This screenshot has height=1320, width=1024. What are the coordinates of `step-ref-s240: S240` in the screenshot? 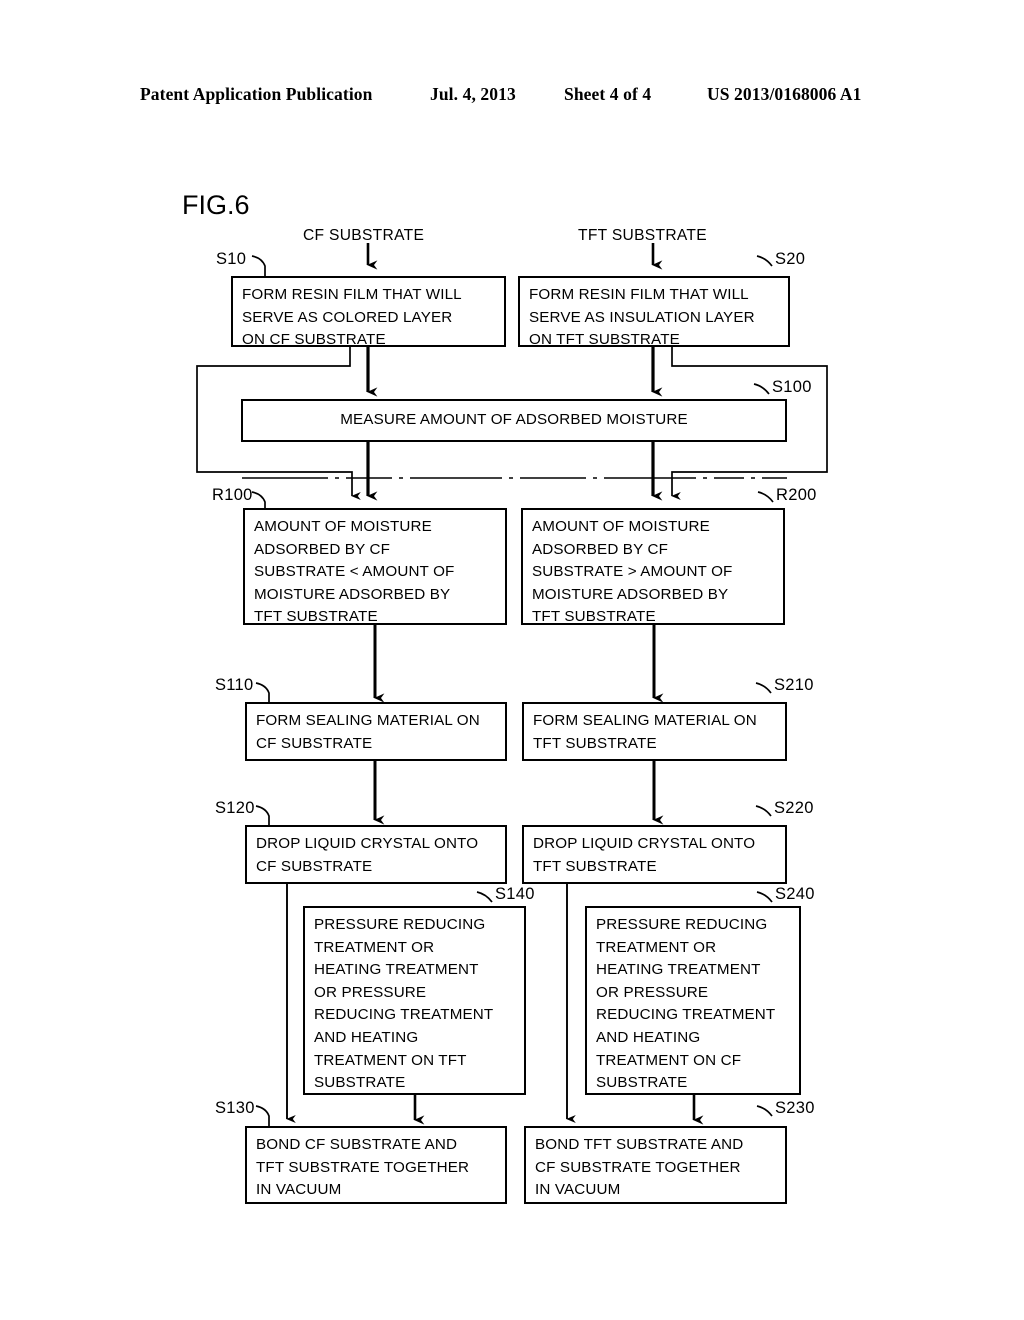 It's located at (795, 894).